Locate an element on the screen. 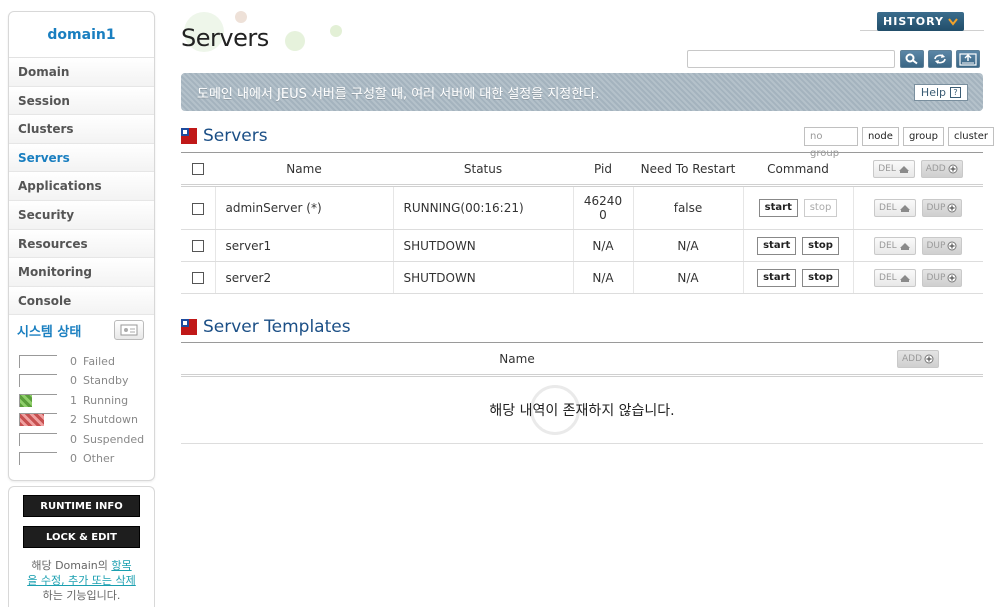 Image resolution: width=994 pixels, height=607 pixels. server-name: adminServer (*) is located at coordinates (304, 207).